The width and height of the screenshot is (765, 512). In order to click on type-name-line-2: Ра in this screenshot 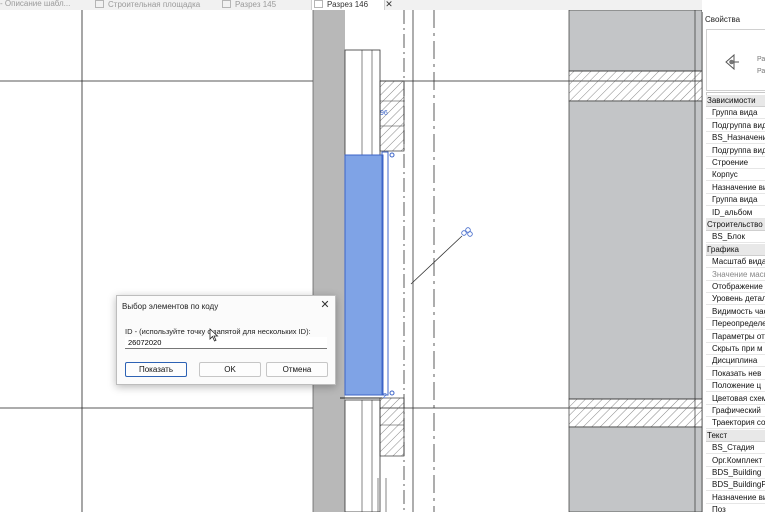, I will do `click(761, 71)`.